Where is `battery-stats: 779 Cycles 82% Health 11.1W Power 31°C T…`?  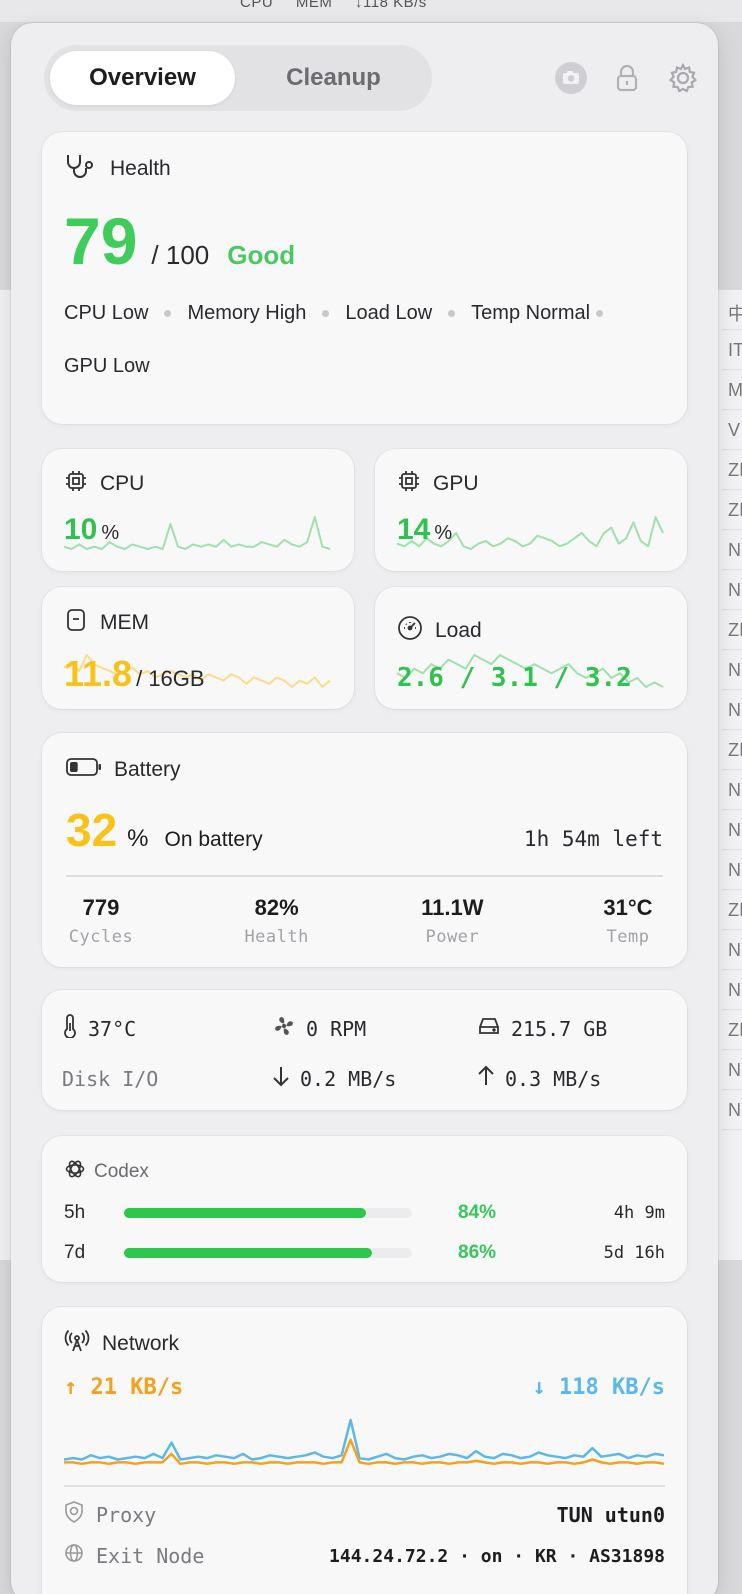
battery-stats: 779 Cycles 82% Health 11.1W Power 31°C T… is located at coordinates (364, 921).